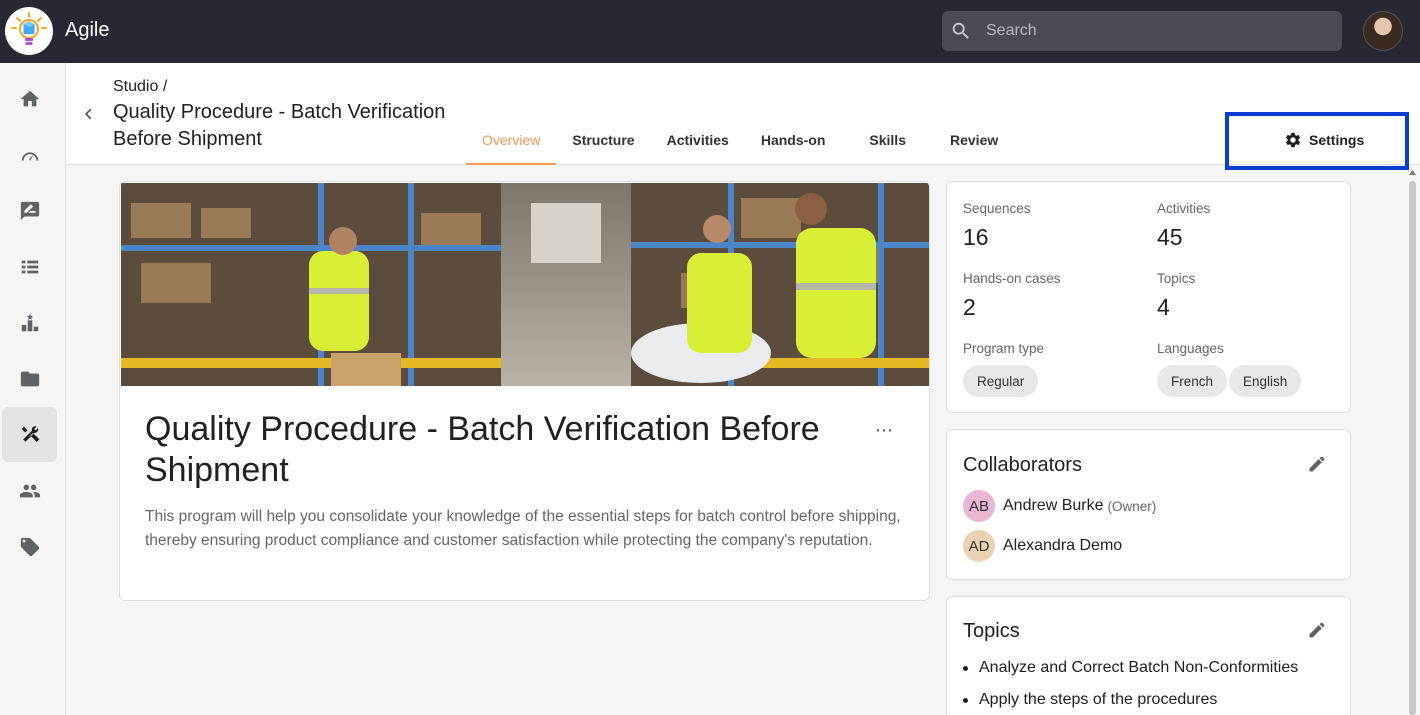 The height and width of the screenshot is (715, 1420). What do you see at coordinates (1022, 465) in the screenshot?
I see `collaborators-title: Collaborators` at bounding box center [1022, 465].